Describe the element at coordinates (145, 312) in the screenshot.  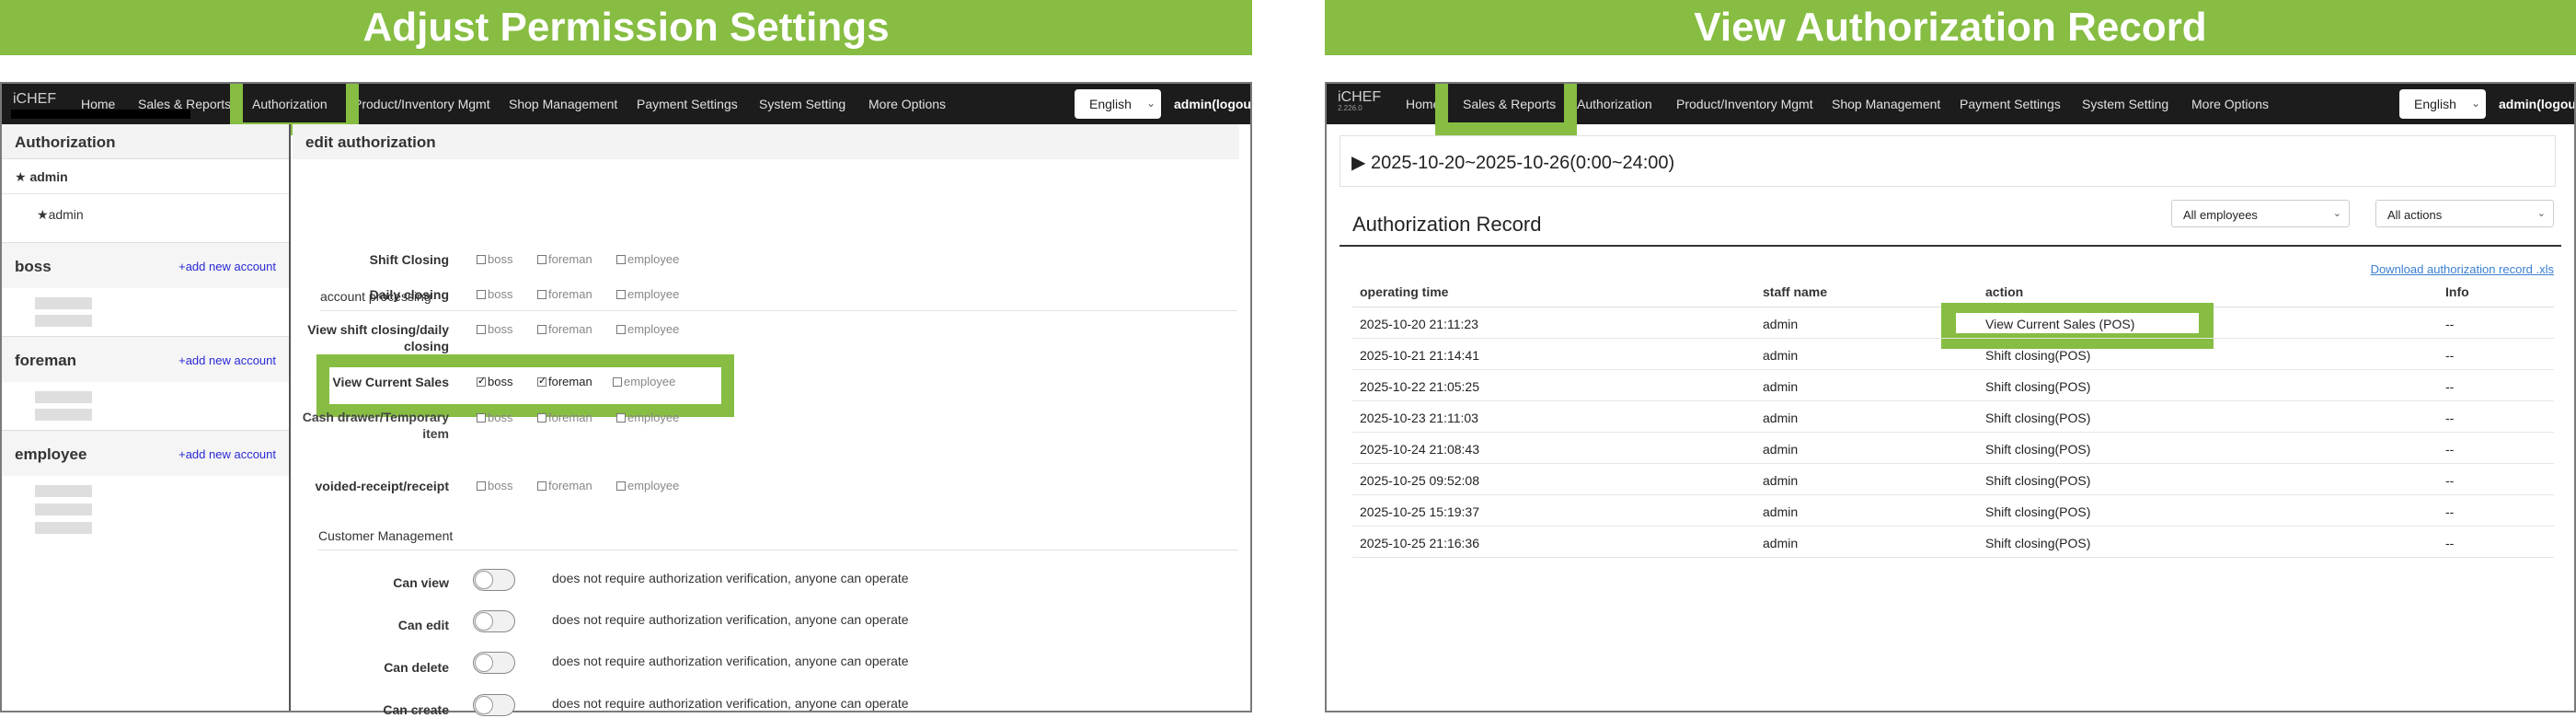
I see `boss-account-list` at that location.